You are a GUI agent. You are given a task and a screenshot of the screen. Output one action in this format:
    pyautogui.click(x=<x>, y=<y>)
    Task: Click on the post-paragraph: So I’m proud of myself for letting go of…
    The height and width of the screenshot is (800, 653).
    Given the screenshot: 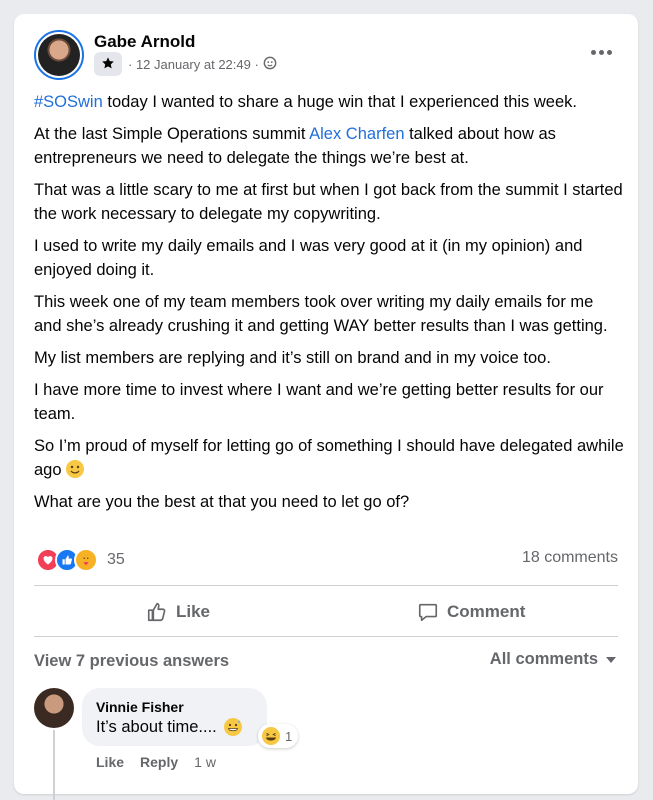 What is the action you would take?
    pyautogui.click(x=329, y=458)
    